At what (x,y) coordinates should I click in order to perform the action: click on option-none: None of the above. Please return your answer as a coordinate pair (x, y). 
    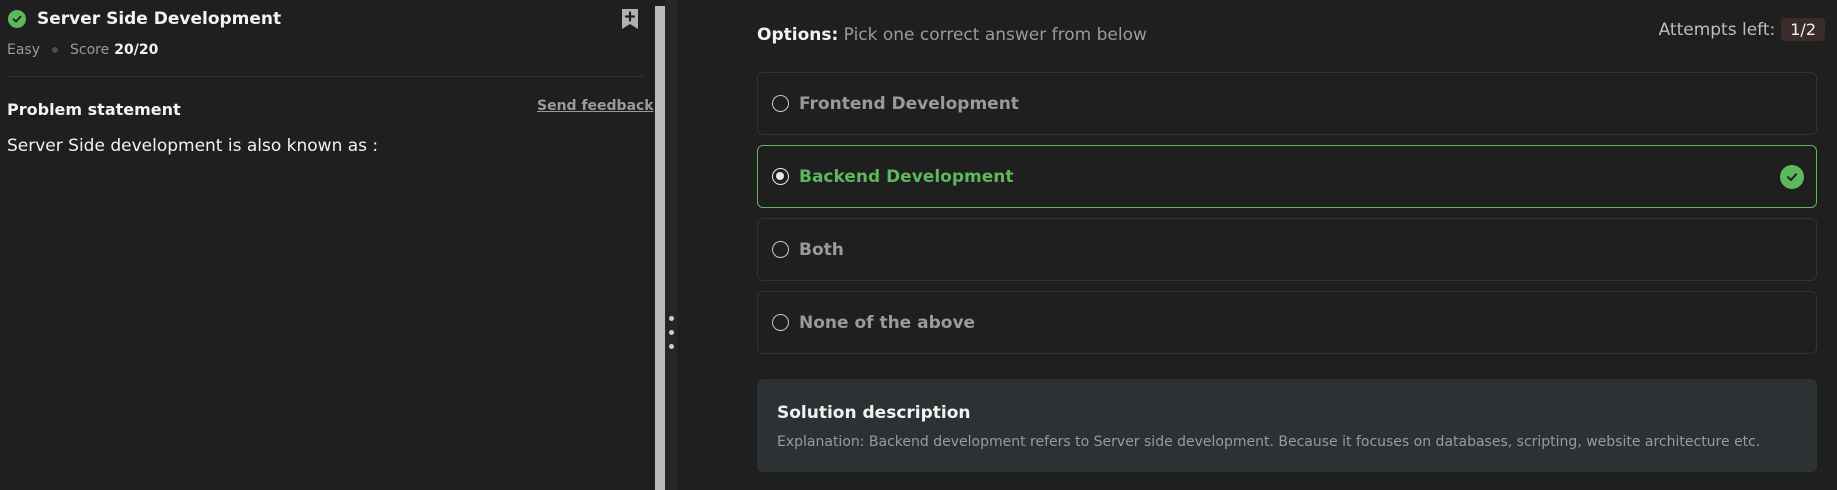
    Looking at the image, I should click on (1287, 322).